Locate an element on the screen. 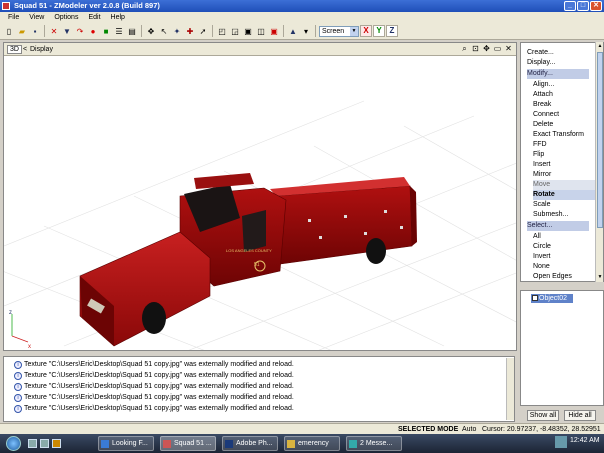 Image resolution: width=604 pixels, height=453 pixels. panel-item-scale: Scale is located at coordinates (564, 205).